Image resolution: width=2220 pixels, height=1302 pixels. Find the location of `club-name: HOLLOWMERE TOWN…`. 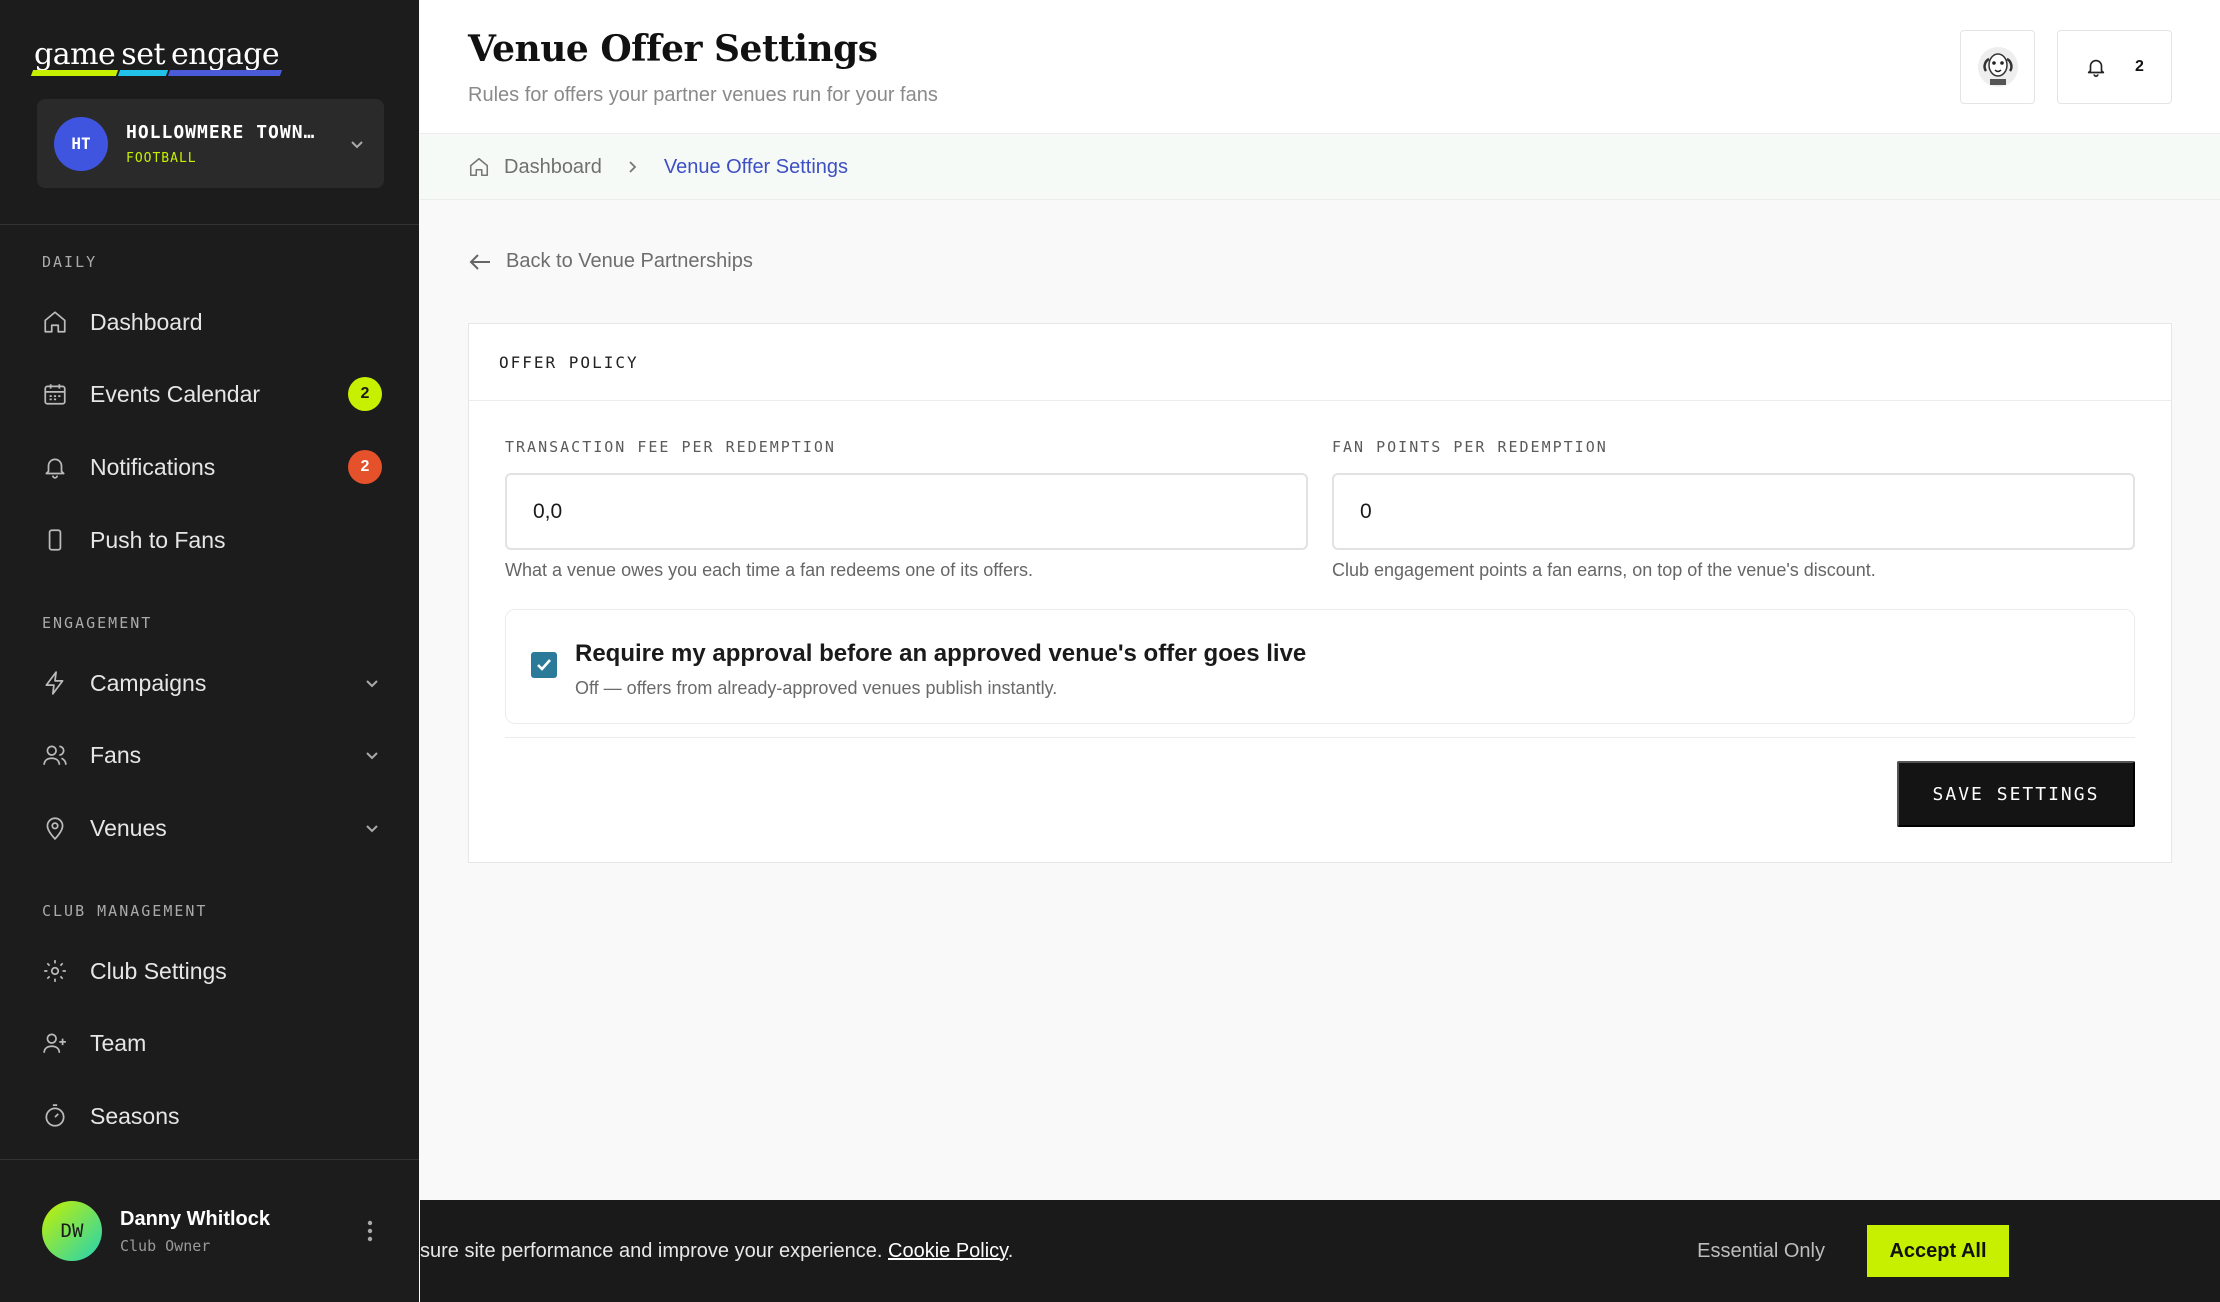

club-name: HOLLOWMERE TOWN… is located at coordinates (221, 132).